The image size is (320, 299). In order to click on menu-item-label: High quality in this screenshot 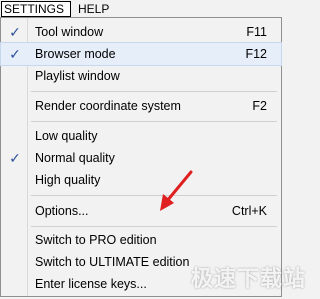, I will do `click(68, 180)`.